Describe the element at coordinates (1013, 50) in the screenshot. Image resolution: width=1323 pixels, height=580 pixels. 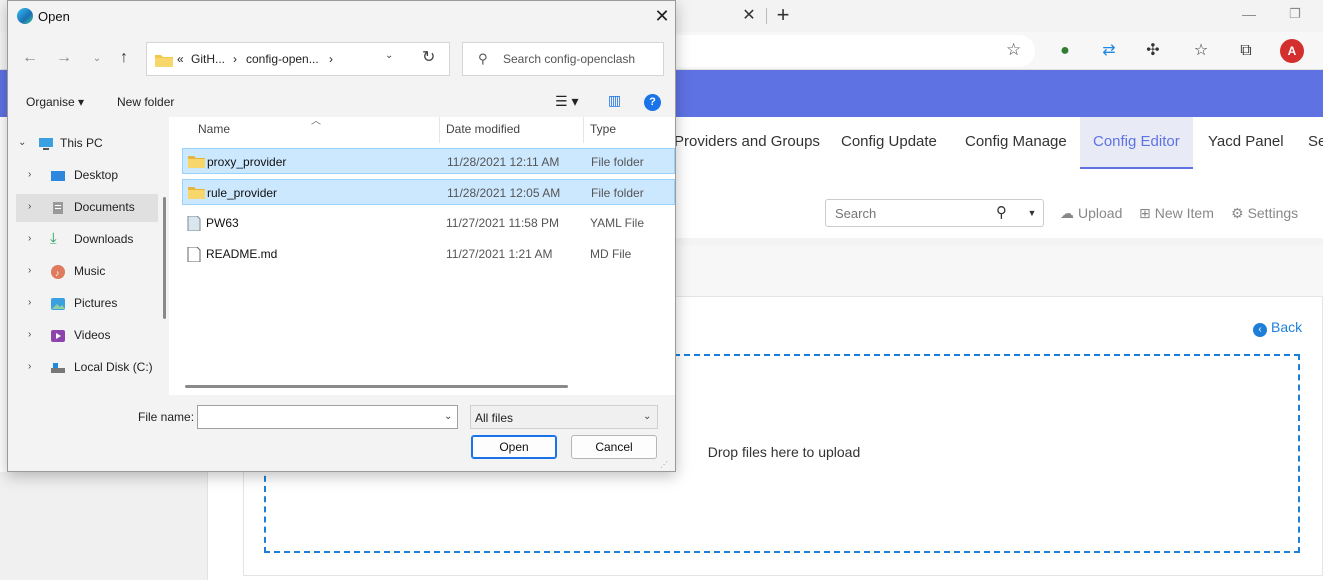
I see `add-favorite-icon: ☆` at that location.